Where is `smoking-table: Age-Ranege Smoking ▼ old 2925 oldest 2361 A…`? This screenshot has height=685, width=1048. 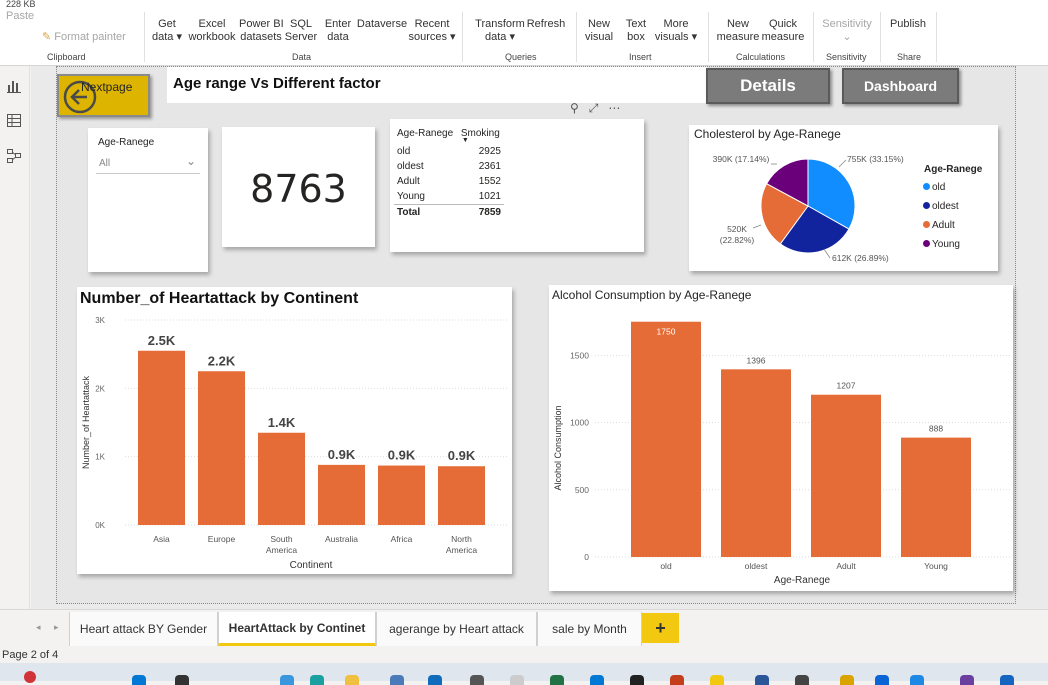 smoking-table: Age-Ranege Smoking ▼ old 2925 oldest 2361 A… is located at coordinates (517, 185).